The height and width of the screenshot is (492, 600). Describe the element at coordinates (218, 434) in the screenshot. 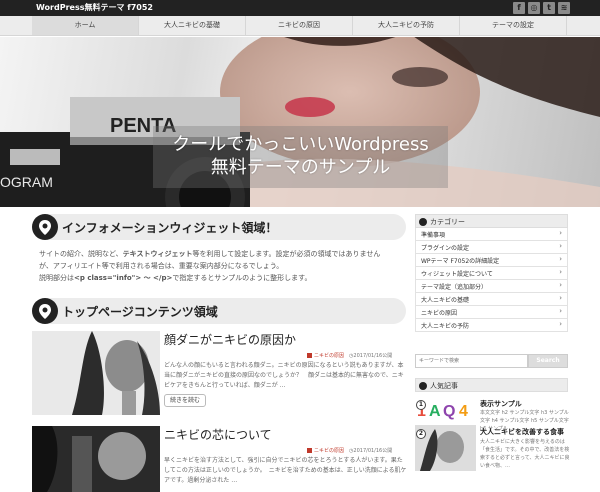

I see `post-title: ニキビの芯について` at that location.